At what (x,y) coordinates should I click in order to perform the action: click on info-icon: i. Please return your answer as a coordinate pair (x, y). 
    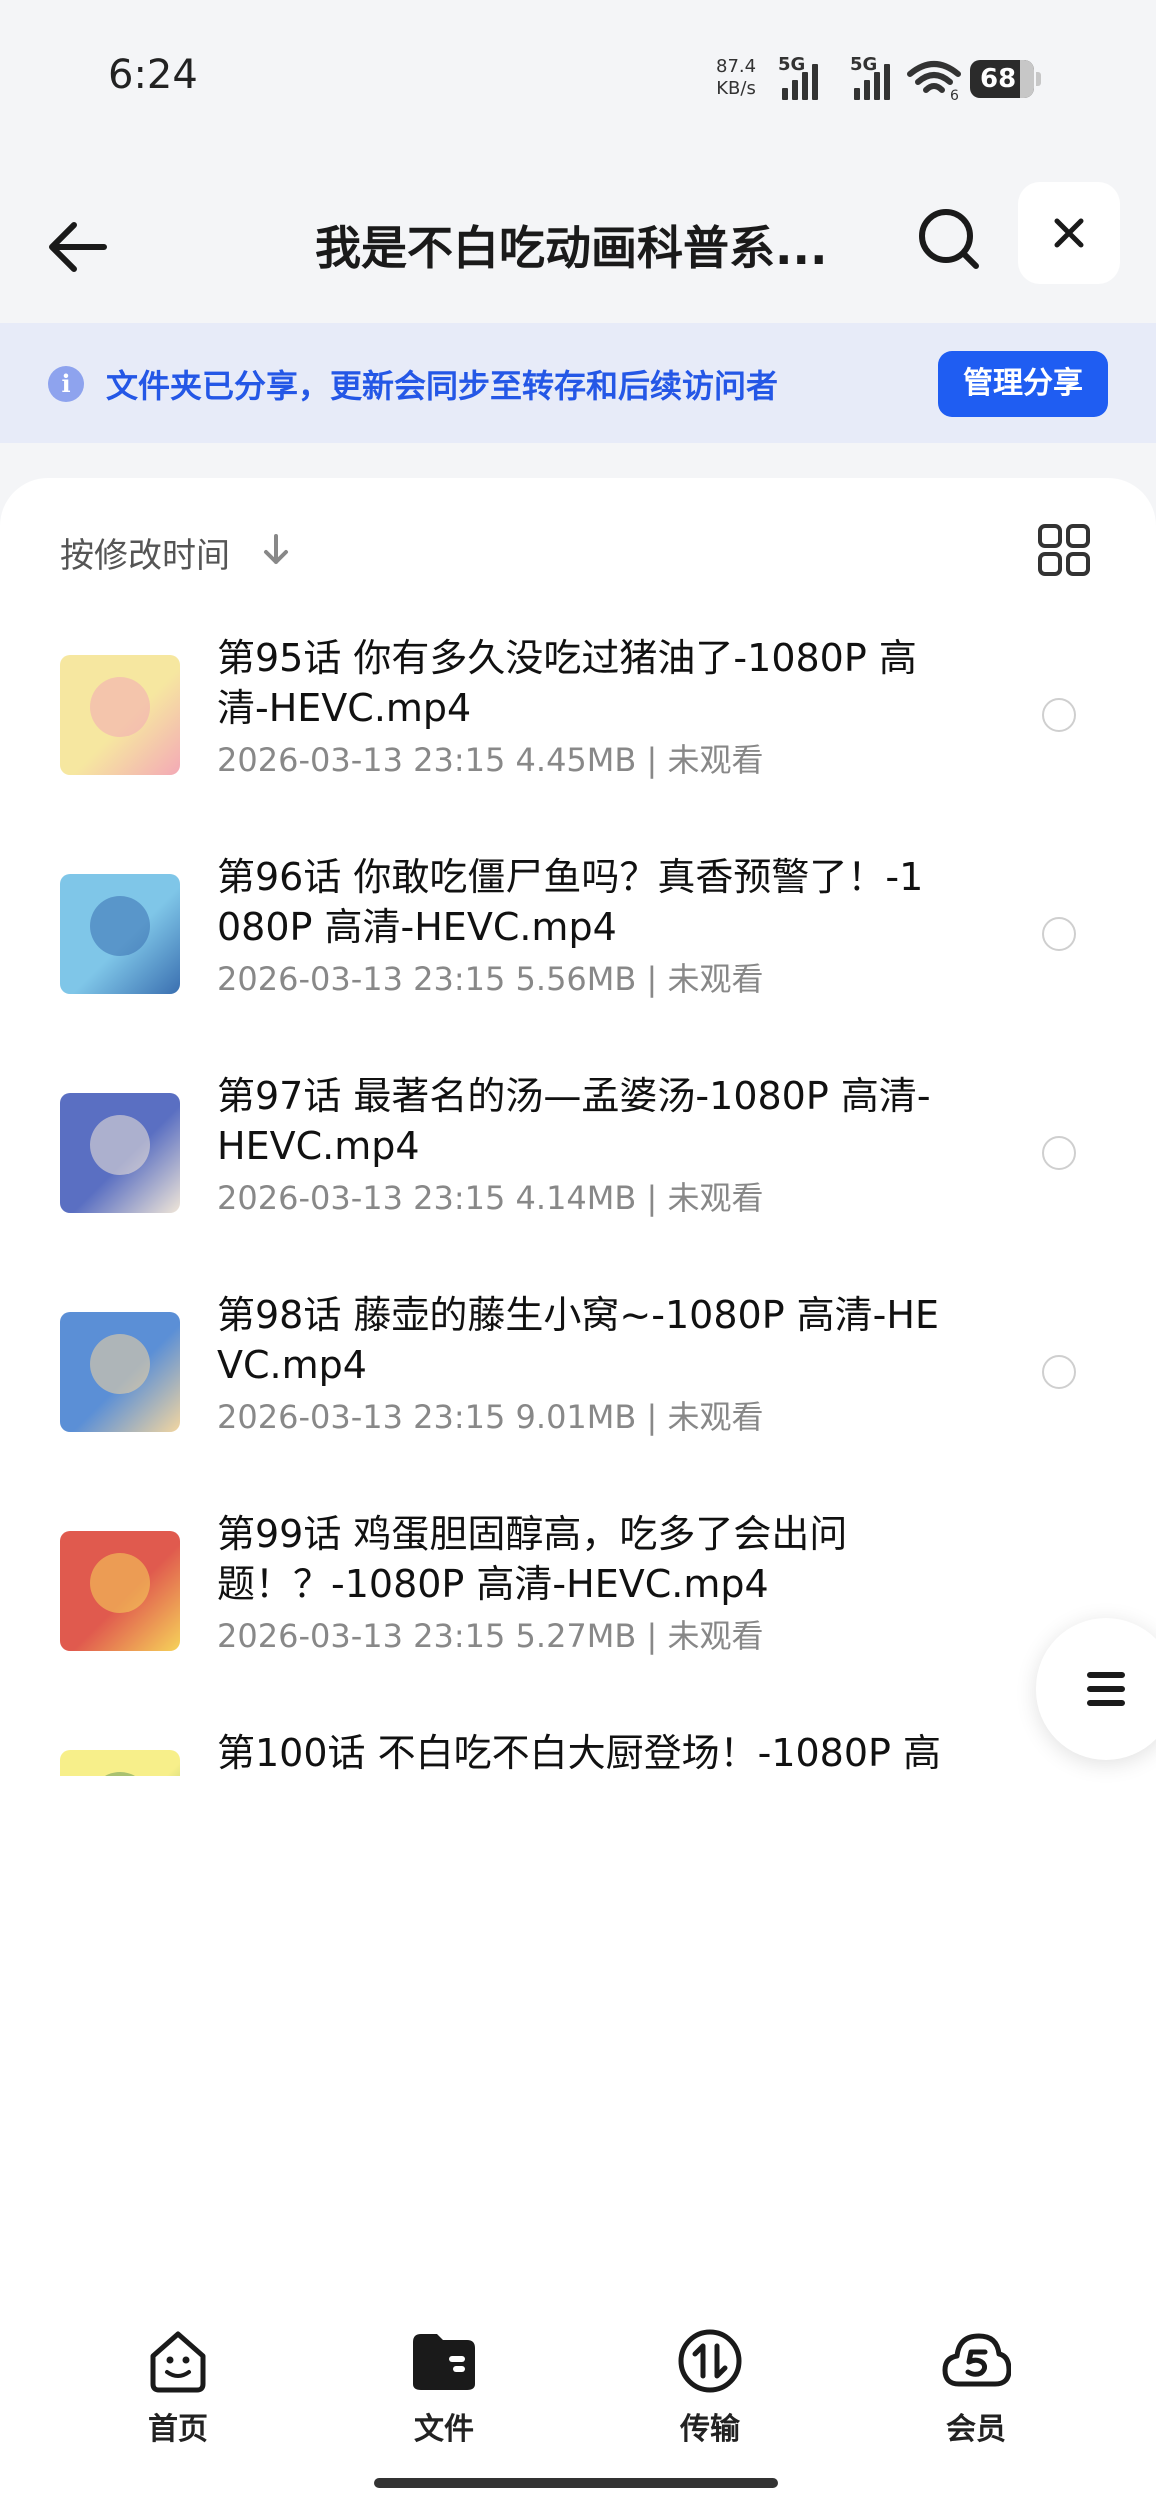
    Looking at the image, I should click on (66, 384).